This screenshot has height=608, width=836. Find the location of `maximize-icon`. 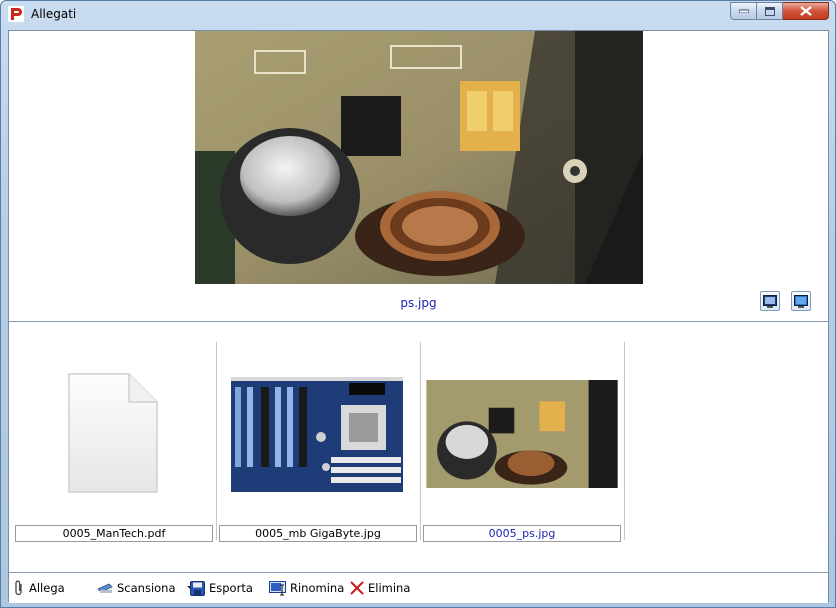

maximize-icon is located at coordinates (769, 11).